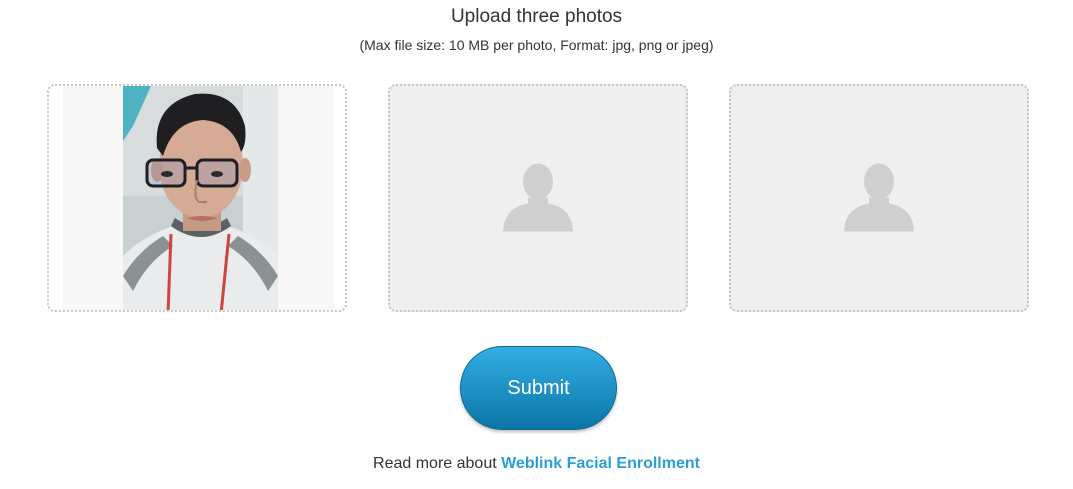  Describe the element at coordinates (93, 198) in the screenshot. I see `photo-margin-left` at that location.